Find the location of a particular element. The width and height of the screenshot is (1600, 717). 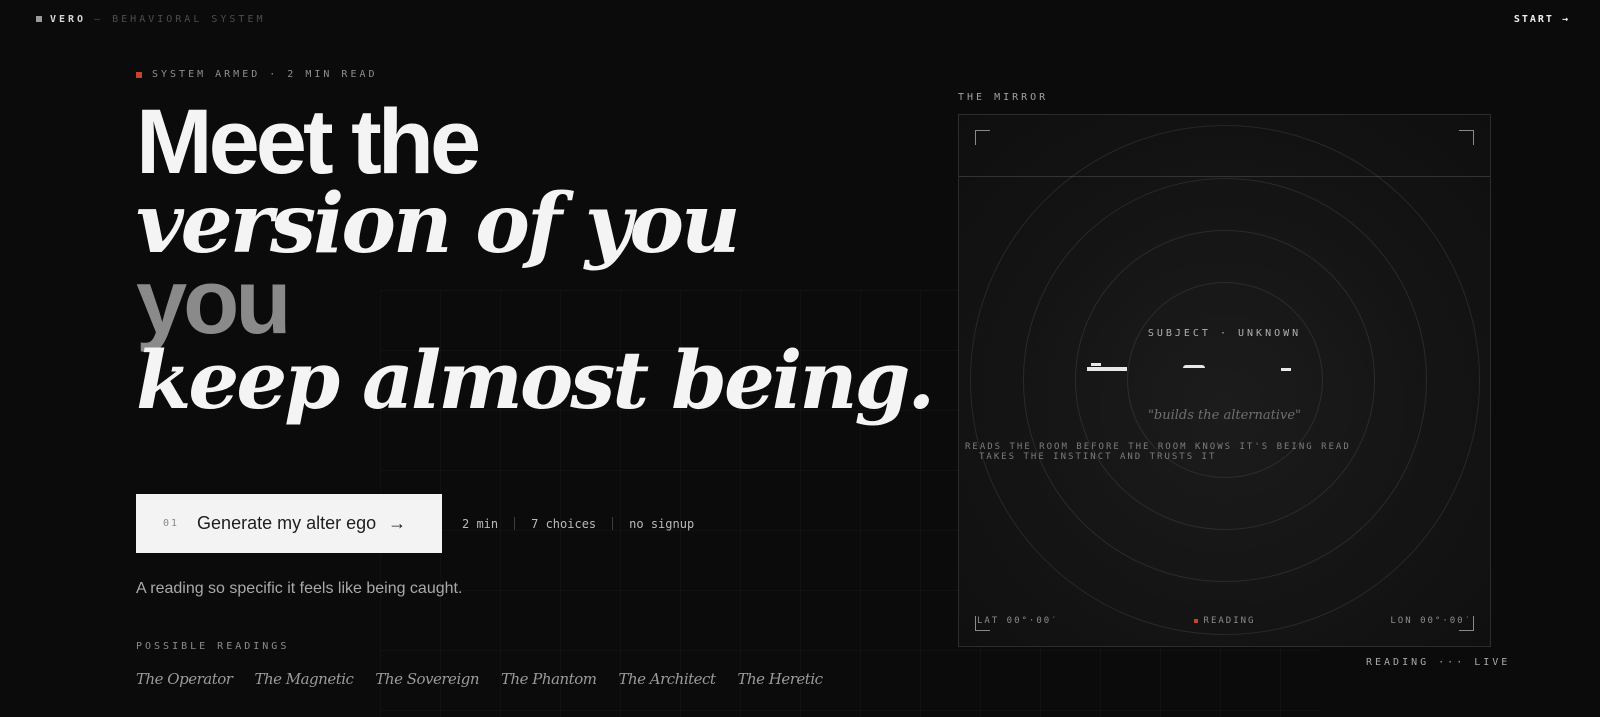

brand-tagline: — BEHAVIORAL SYSTEM is located at coordinates (180, 19).